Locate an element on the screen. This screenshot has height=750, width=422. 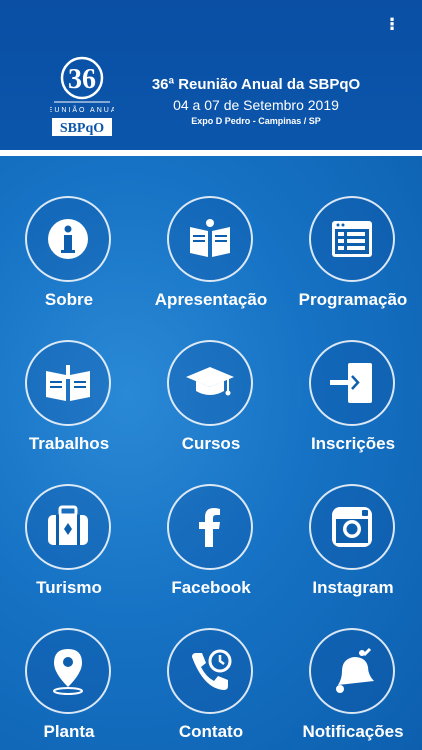
bell-icon is located at coordinates (352, 671).